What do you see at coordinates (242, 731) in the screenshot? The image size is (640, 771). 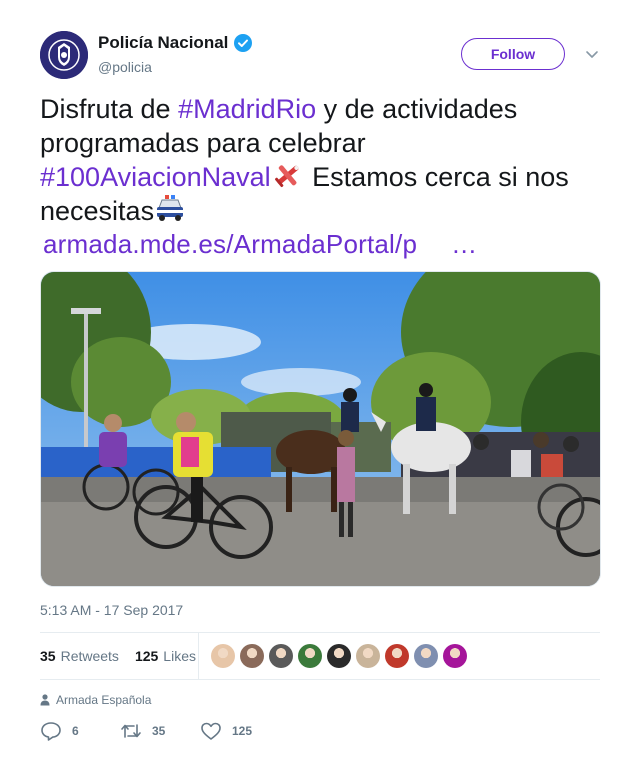 I see `like-count: 125` at bounding box center [242, 731].